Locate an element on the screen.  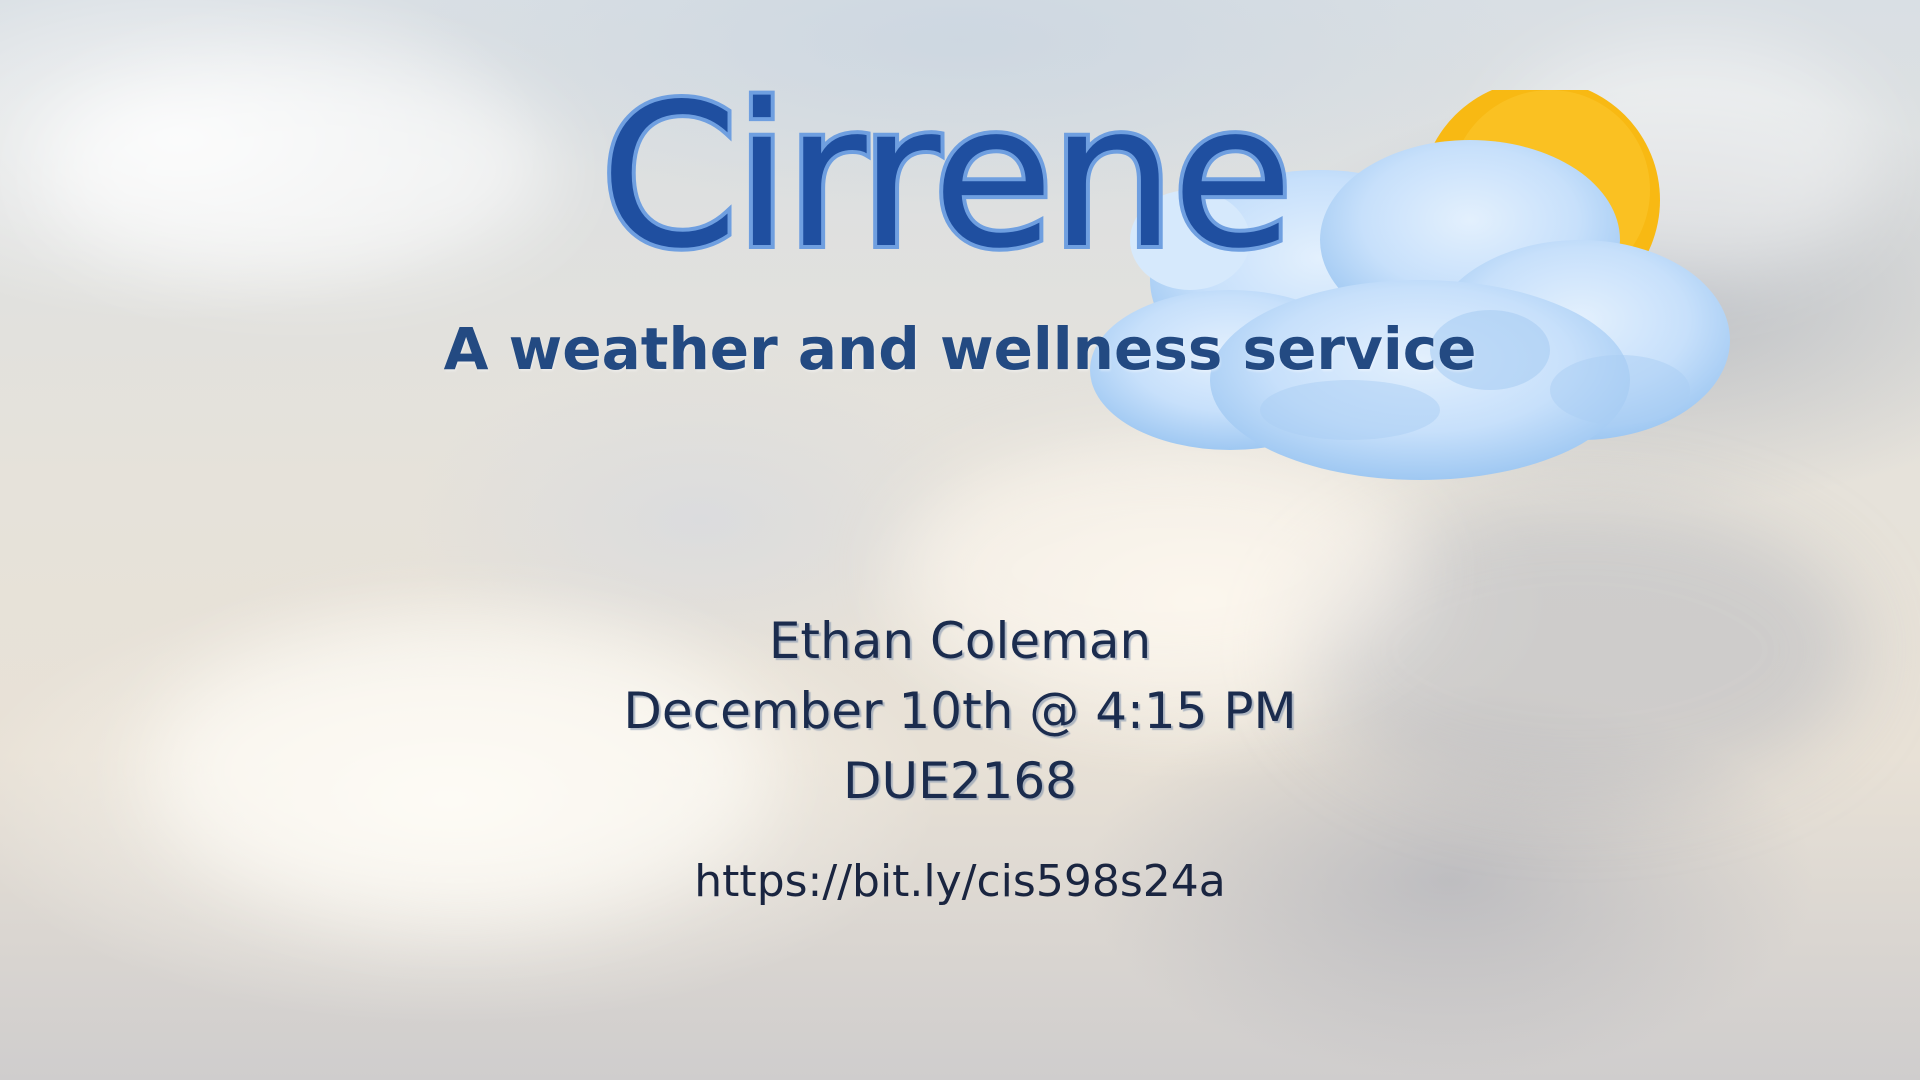
presentation-room: DUE2168 is located at coordinates (960, 781).